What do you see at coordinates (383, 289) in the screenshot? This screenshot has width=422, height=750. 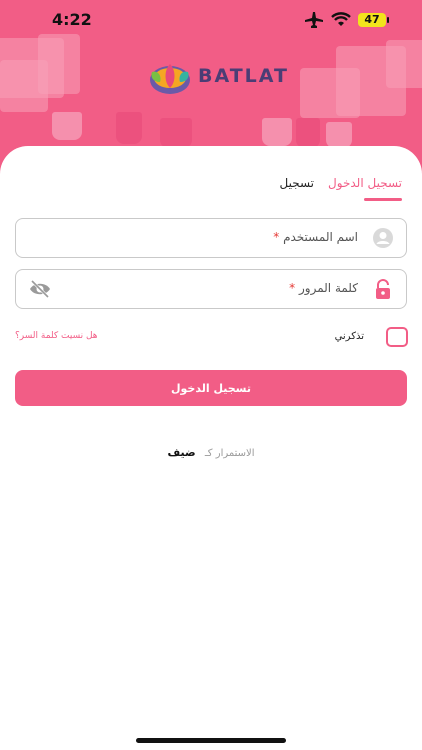 I see `lock-icon` at bounding box center [383, 289].